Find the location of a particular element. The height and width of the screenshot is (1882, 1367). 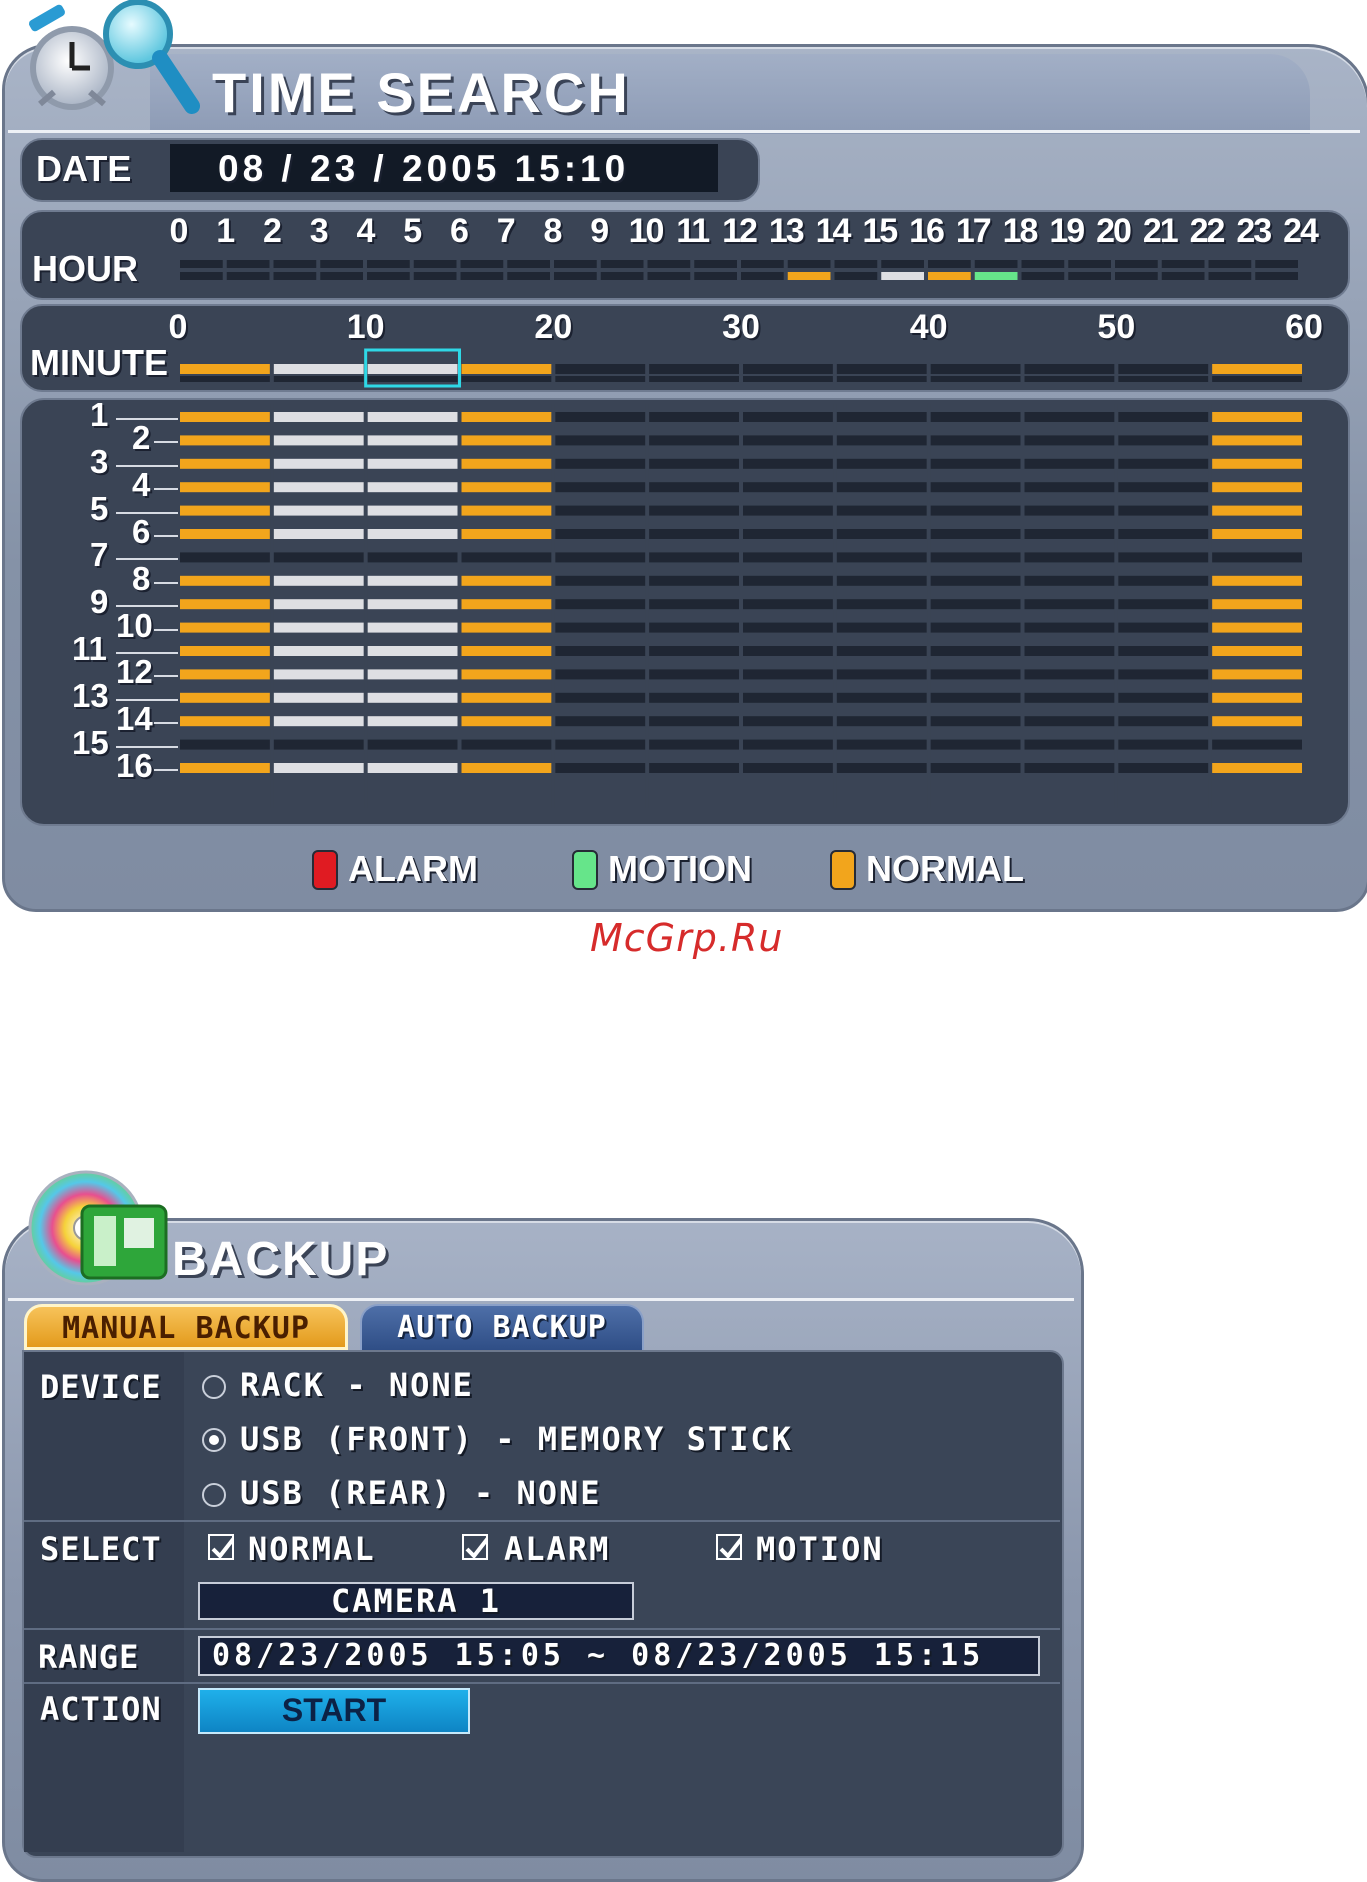

hour-tick: 4 is located at coordinates (366, 231).